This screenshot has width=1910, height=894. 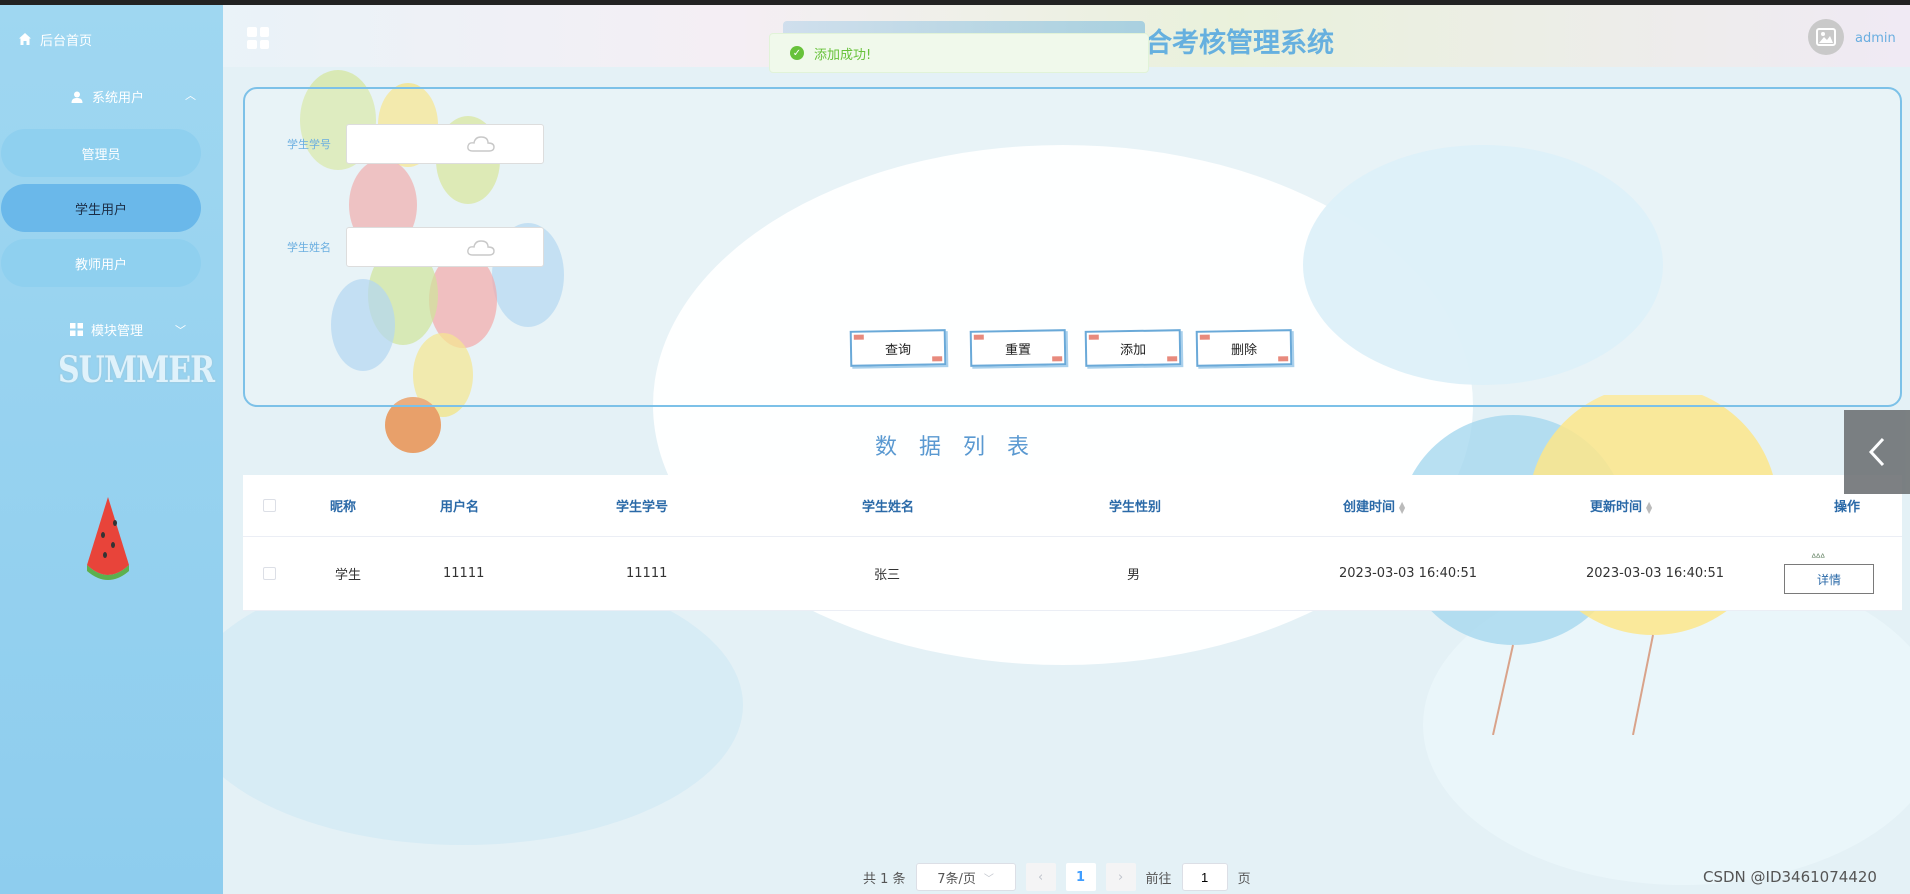 I want to click on column-header-student-name: 学生姓名, so click(x=888, y=507).